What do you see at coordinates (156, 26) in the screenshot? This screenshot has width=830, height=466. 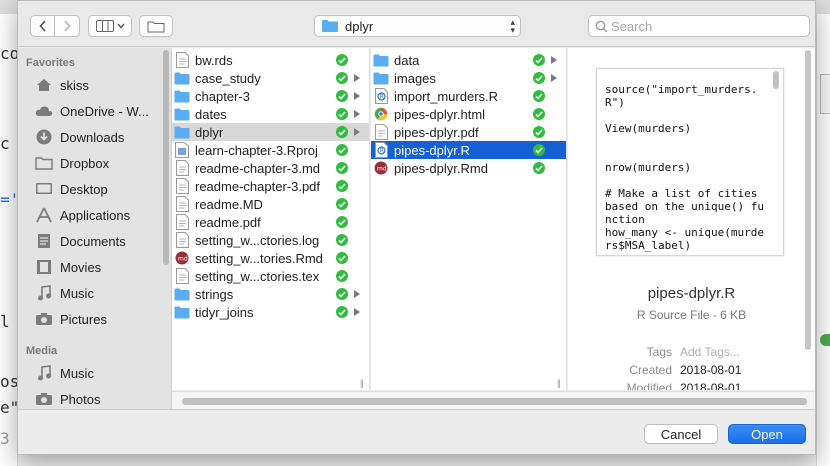 I see `new-folder-button` at bounding box center [156, 26].